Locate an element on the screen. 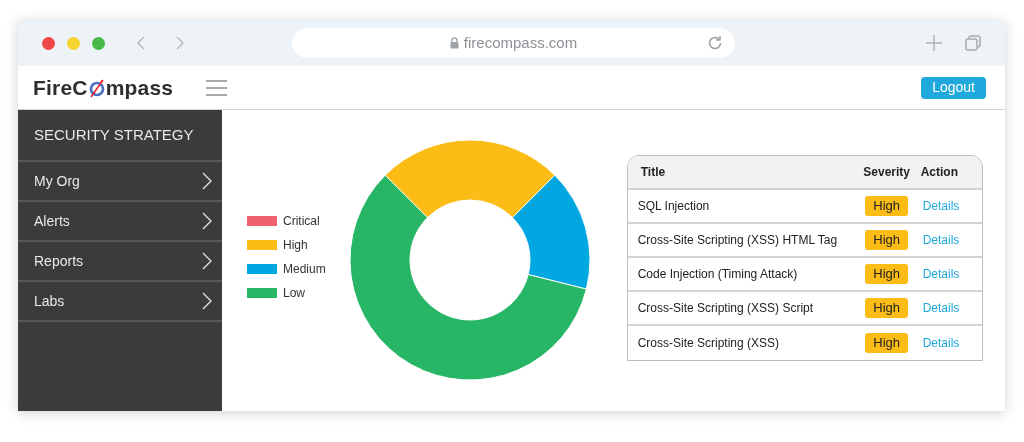 This screenshot has height=442, width=1024. sidebar-item: Alerts is located at coordinates (120, 222).